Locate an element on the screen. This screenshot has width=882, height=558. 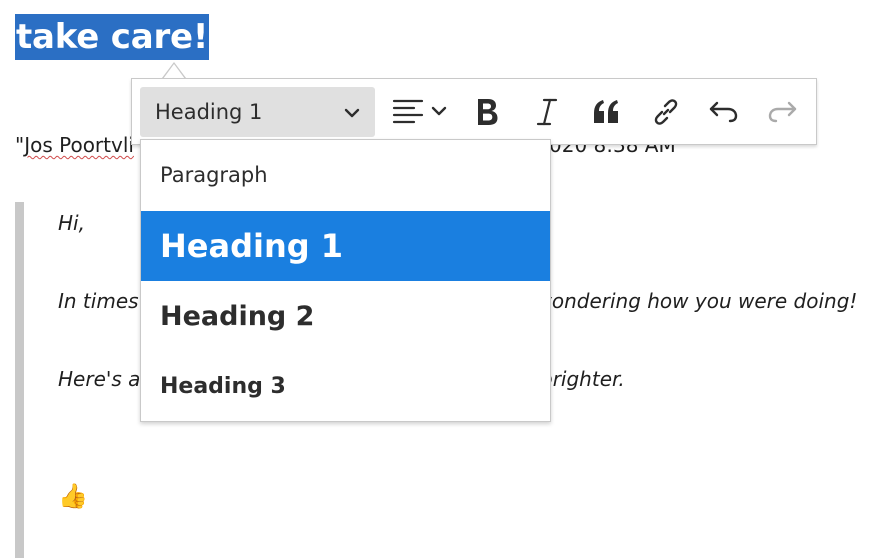
italic-icon is located at coordinates (547, 112).